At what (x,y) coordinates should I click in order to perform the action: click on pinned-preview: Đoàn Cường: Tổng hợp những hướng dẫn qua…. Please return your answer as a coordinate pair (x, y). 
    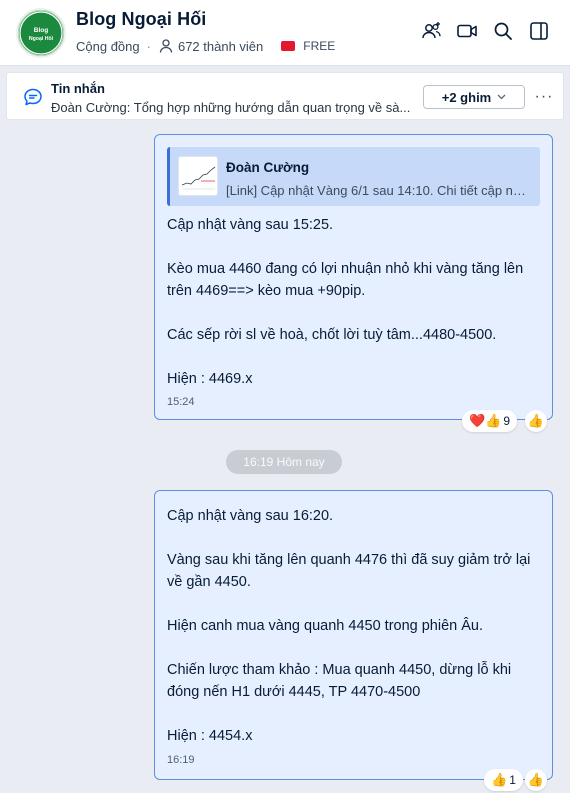
    Looking at the image, I should click on (232, 107).